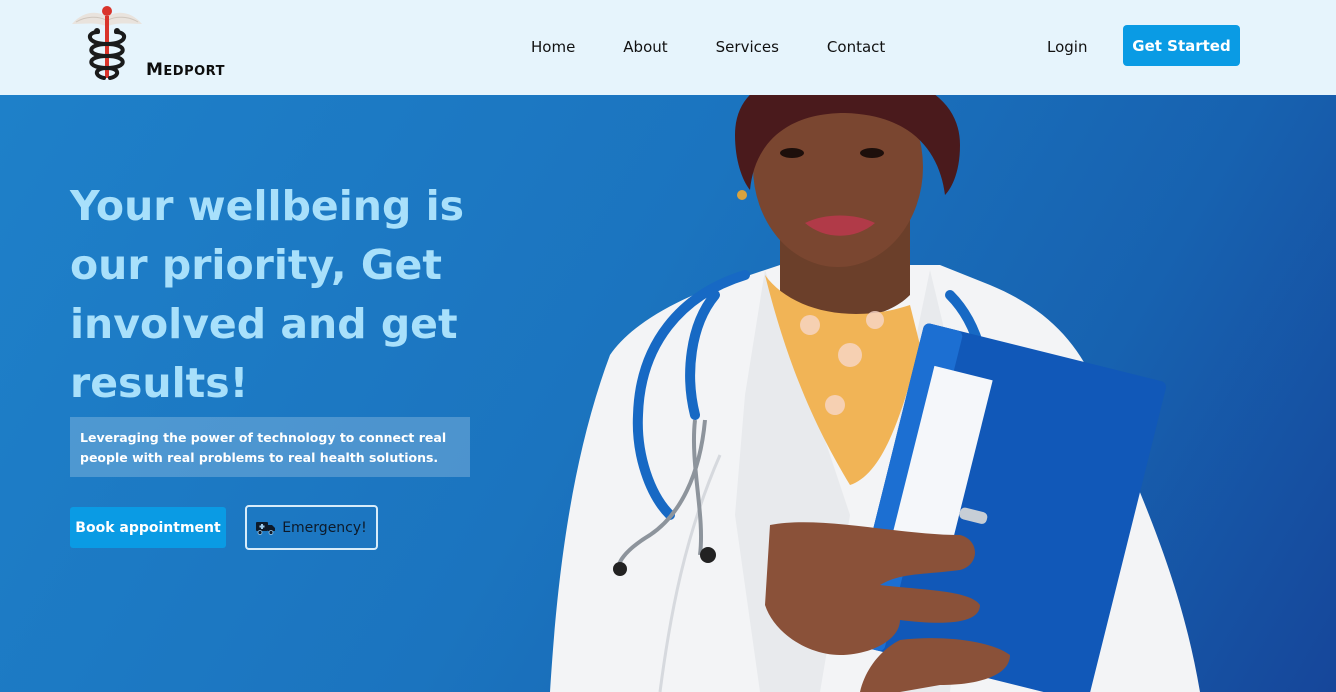 This screenshot has height=692, width=1336. I want to click on emergency-label: Emergency!, so click(324, 527).